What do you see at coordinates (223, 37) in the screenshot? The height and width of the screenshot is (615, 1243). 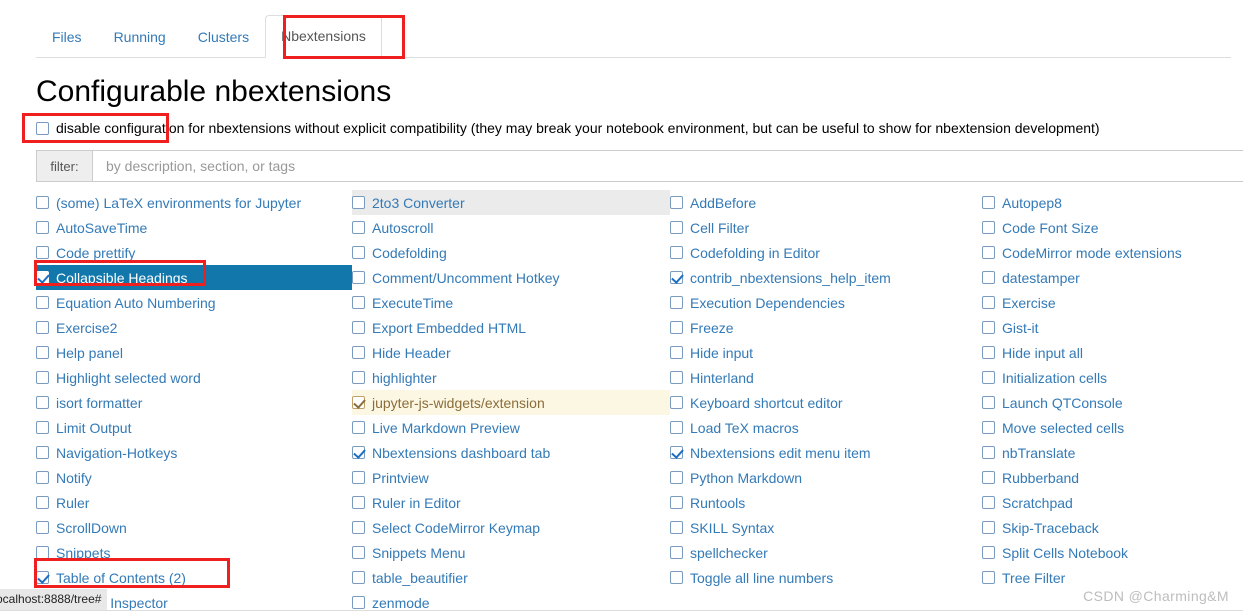 I see `tab-clusters: Clusters` at bounding box center [223, 37].